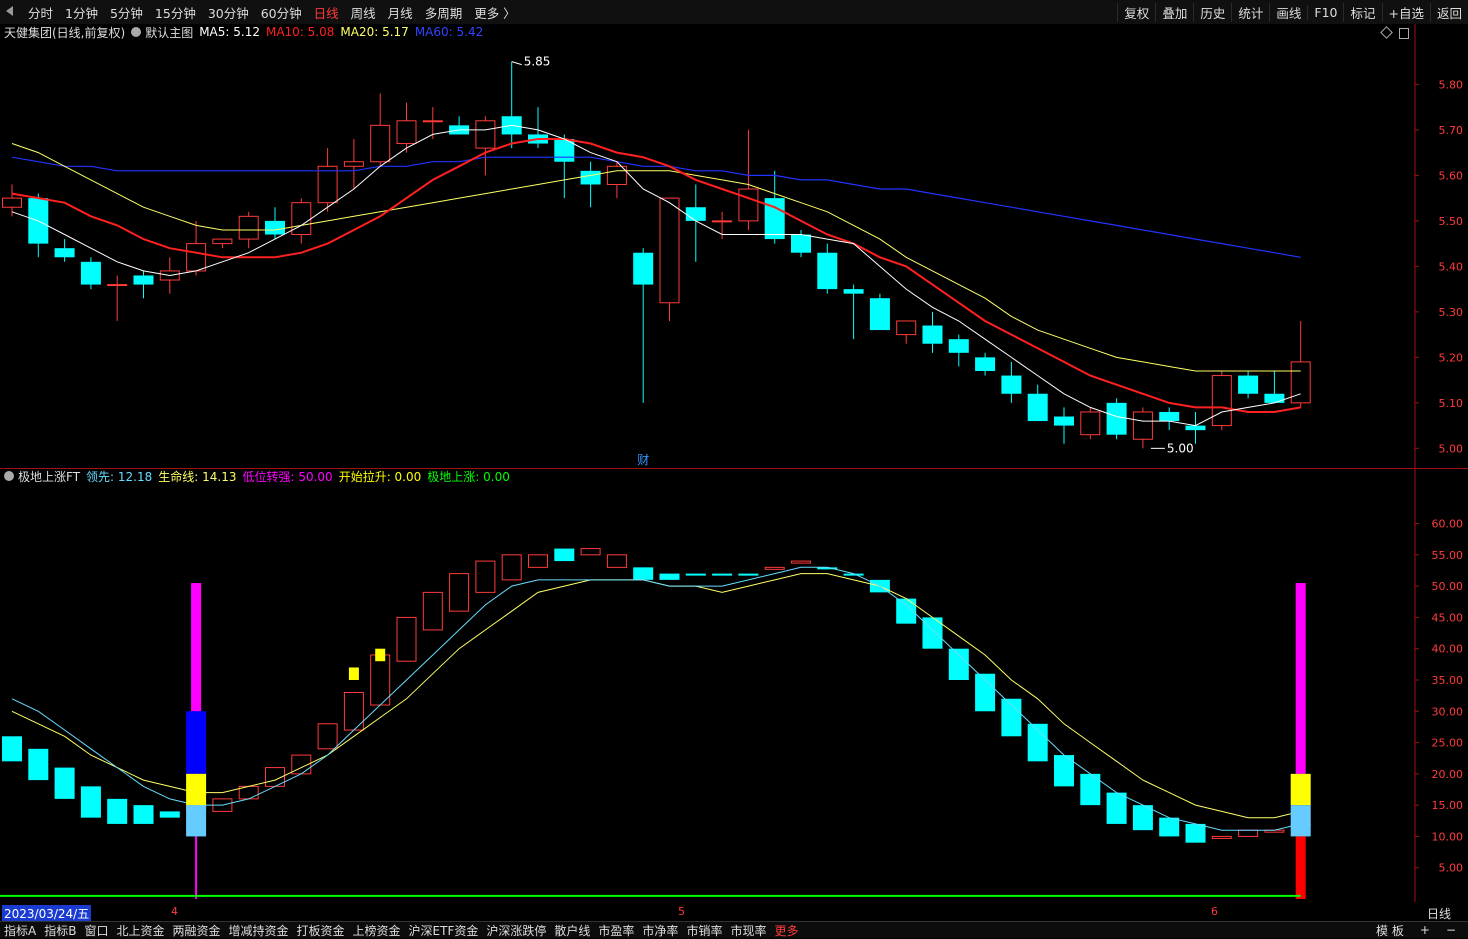 This screenshot has height=939, width=1468. What do you see at coordinates (377, 930) in the screenshot?
I see `indicator-tab-7: 上榜资金` at bounding box center [377, 930].